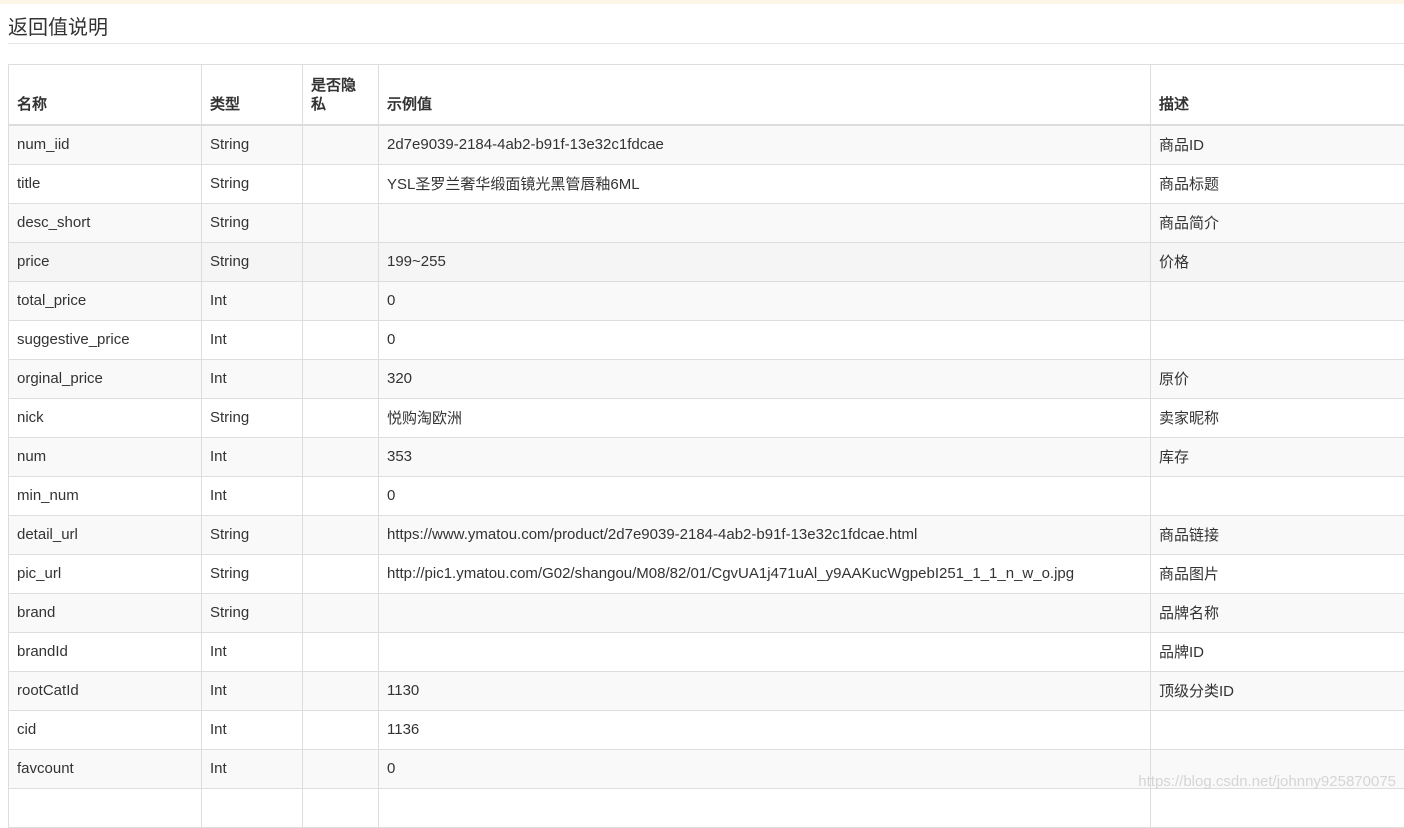 Image resolution: width=1404 pixels, height=828 pixels. What do you see at coordinates (105, 807) in the screenshot?
I see `cell-name` at bounding box center [105, 807].